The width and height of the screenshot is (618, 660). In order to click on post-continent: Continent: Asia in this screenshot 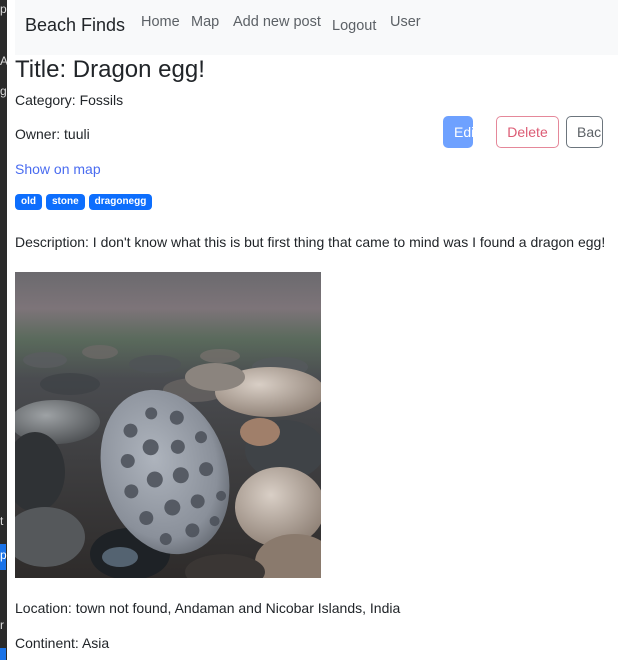, I will do `click(62, 643)`.